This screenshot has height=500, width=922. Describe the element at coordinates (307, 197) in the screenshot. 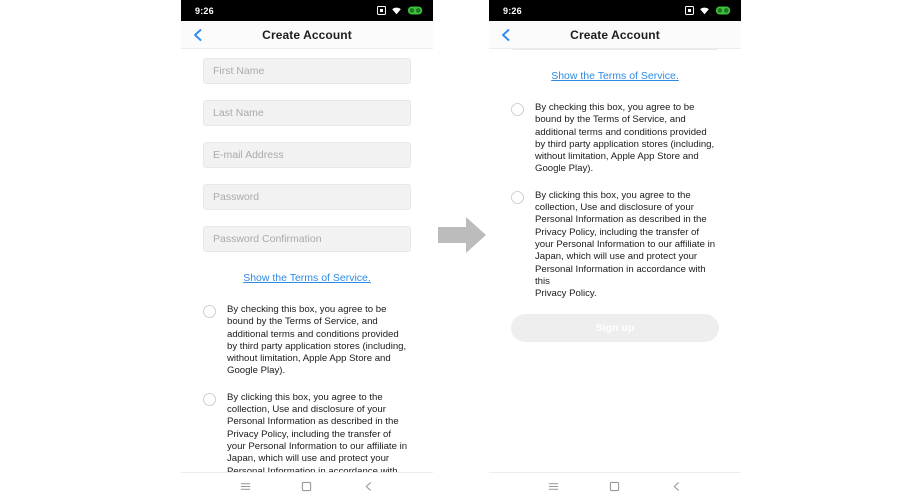

I see `password-input: Password` at that location.